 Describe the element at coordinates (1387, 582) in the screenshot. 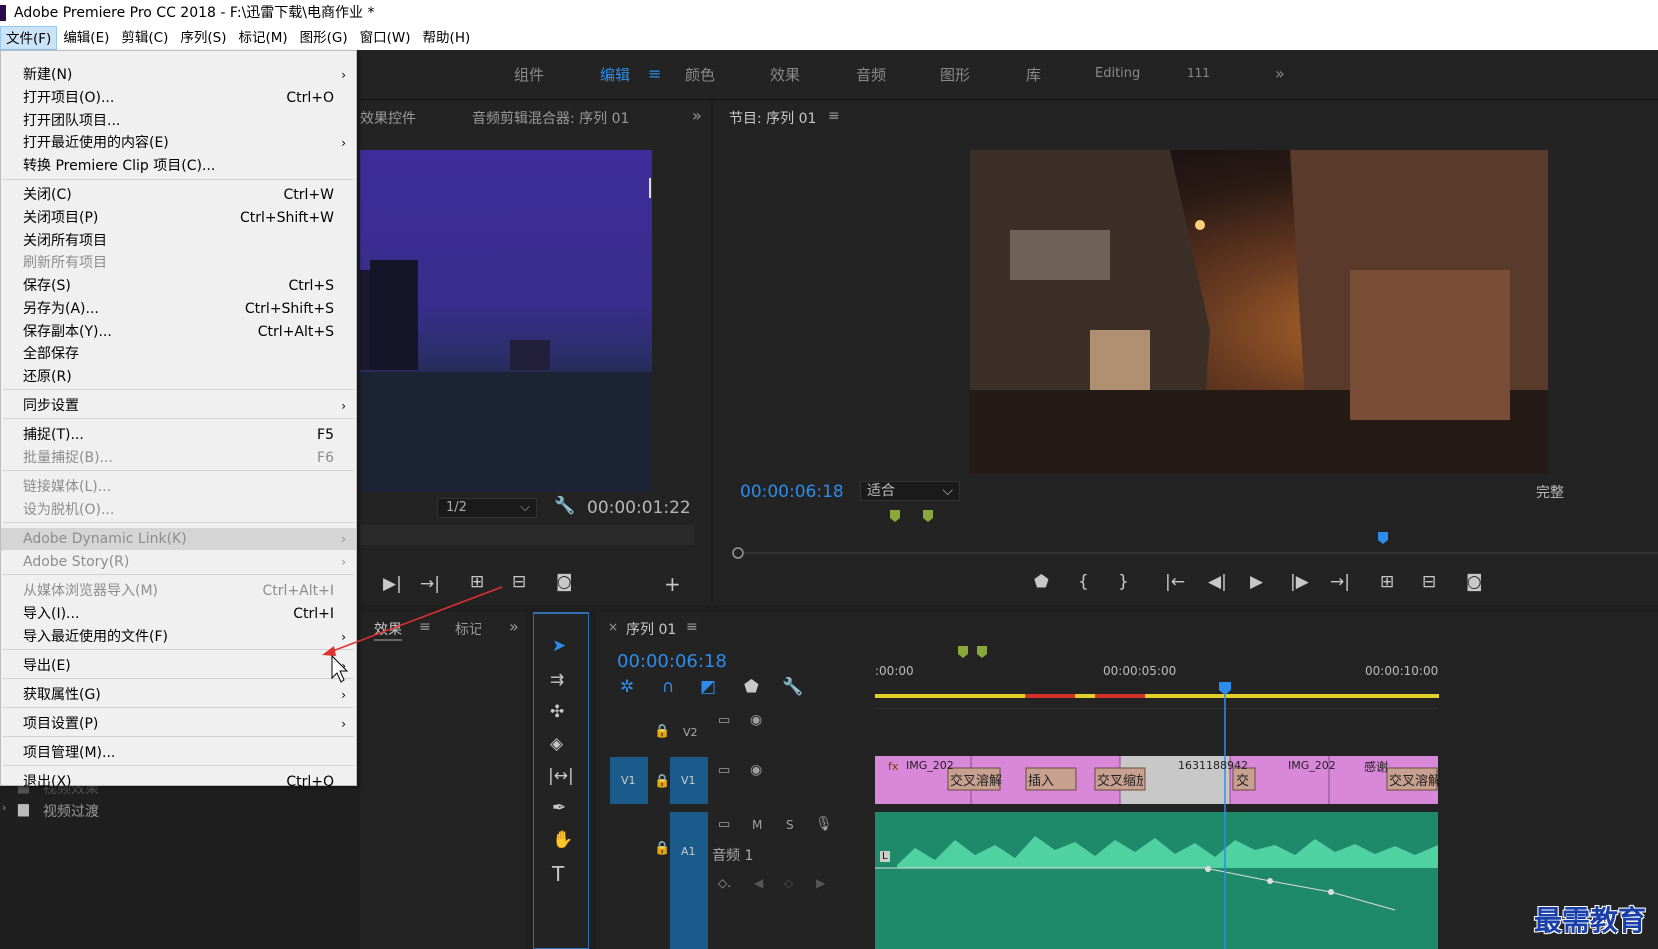

I see `lift-icon: ⊞` at that location.